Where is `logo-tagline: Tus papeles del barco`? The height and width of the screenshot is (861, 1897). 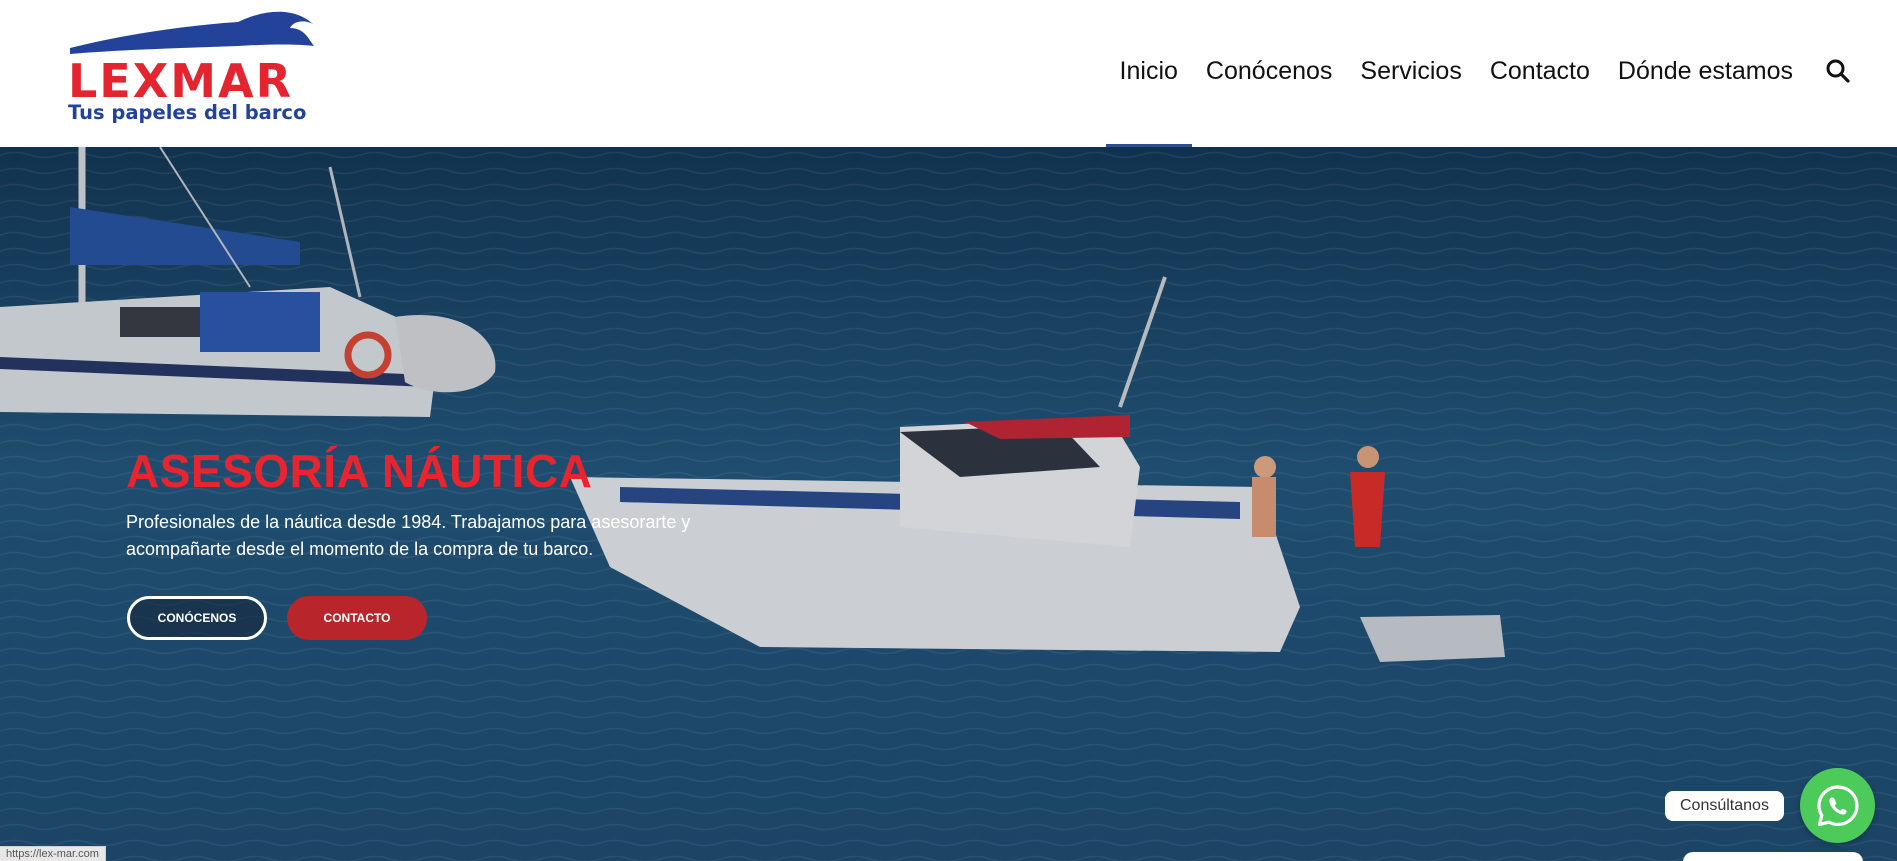 logo-tagline: Tus papeles del barco is located at coordinates (187, 112).